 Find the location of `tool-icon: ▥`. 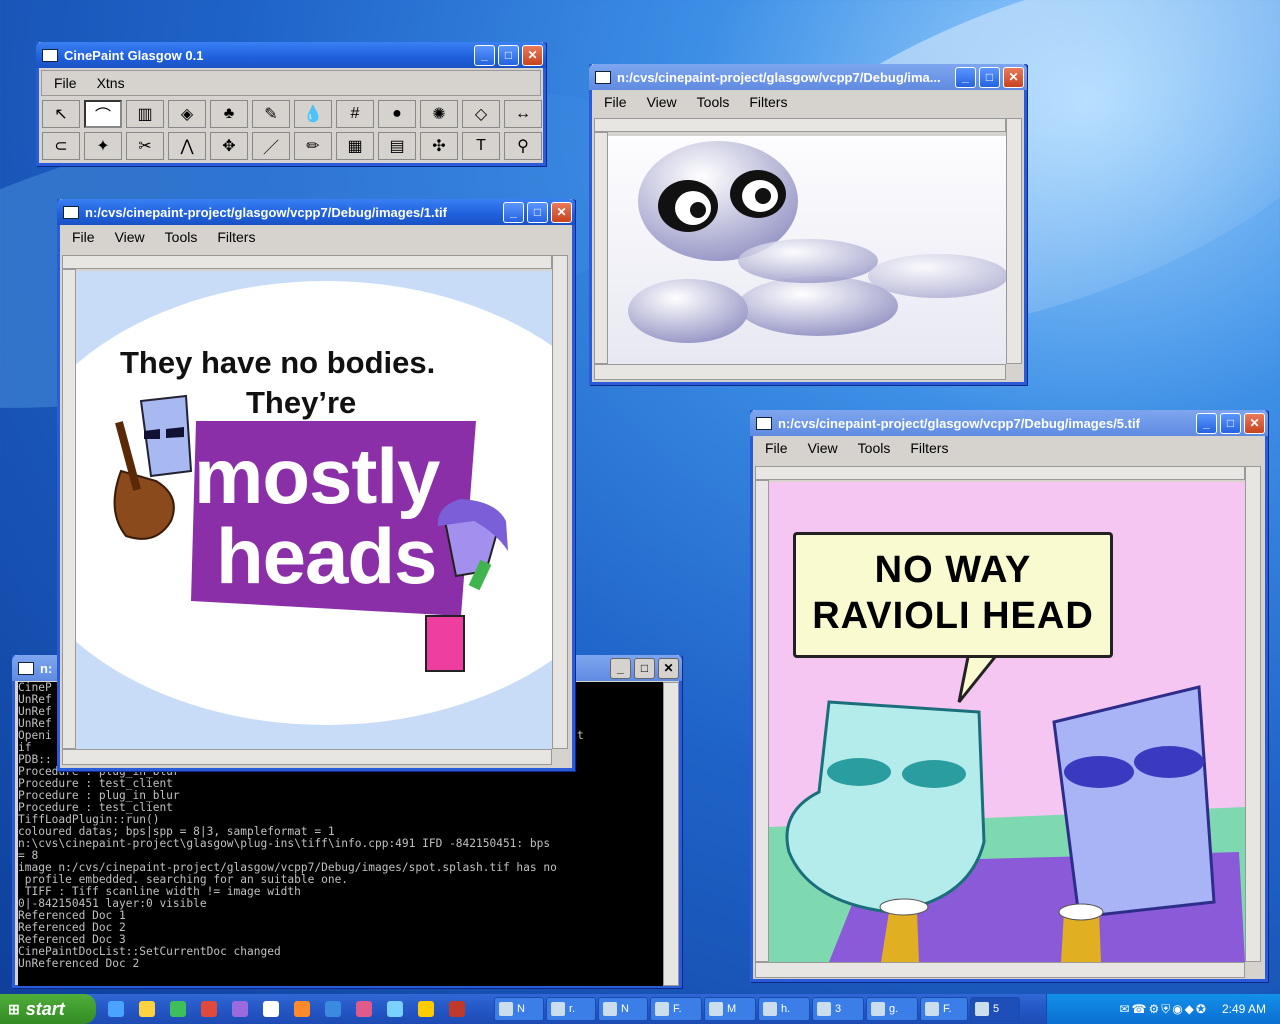

tool-icon: ▥ is located at coordinates (145, 114).